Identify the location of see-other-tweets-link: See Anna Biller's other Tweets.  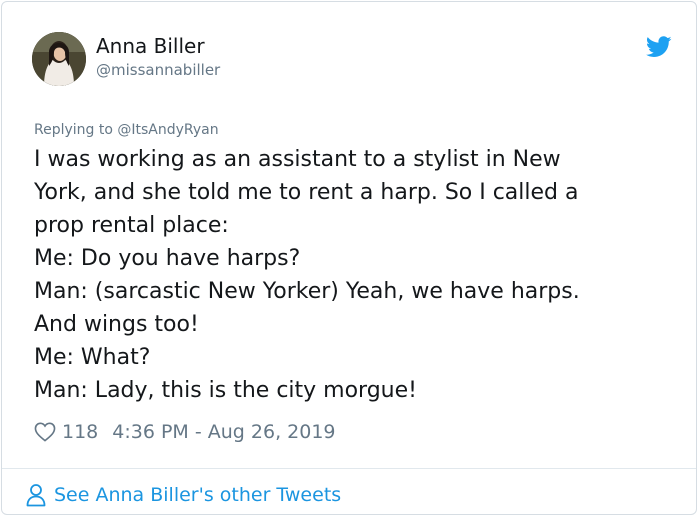
(183, 495).